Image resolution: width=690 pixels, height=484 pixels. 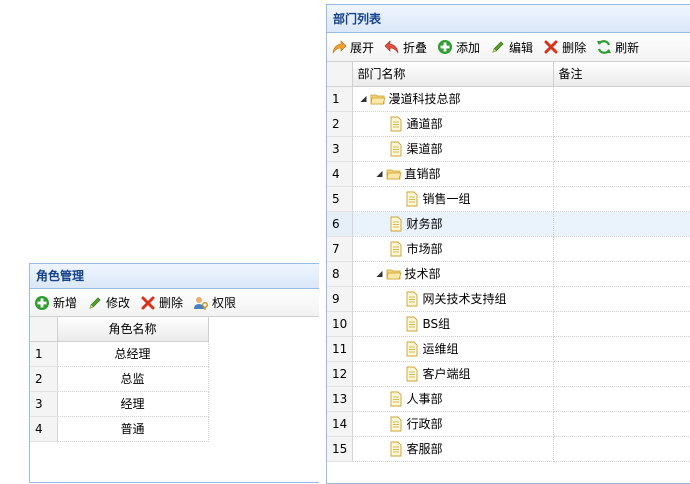 What do you see at coordinates (508, 299) in the screenshot?
I see `table-row: 9 网关技术支持组` at bounding box center [508, 299].